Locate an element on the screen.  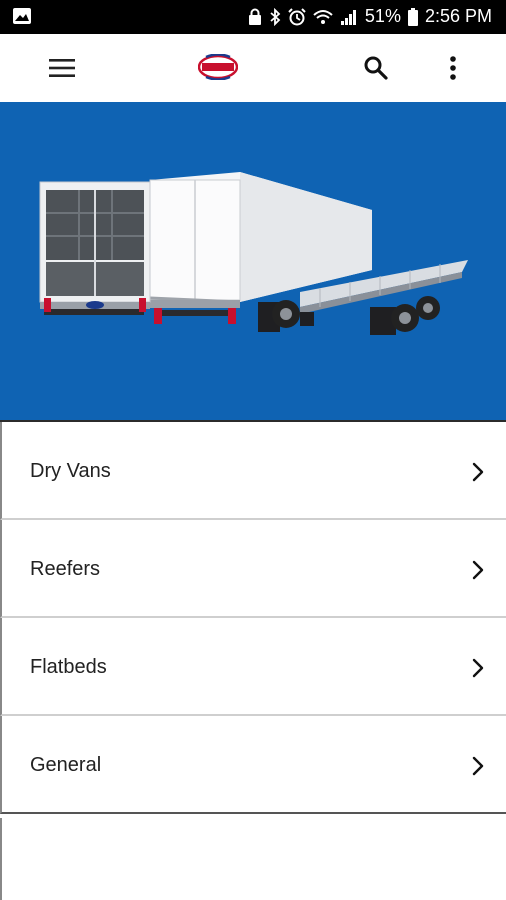
brand-logo-icon is located at coordinates (218, 67).